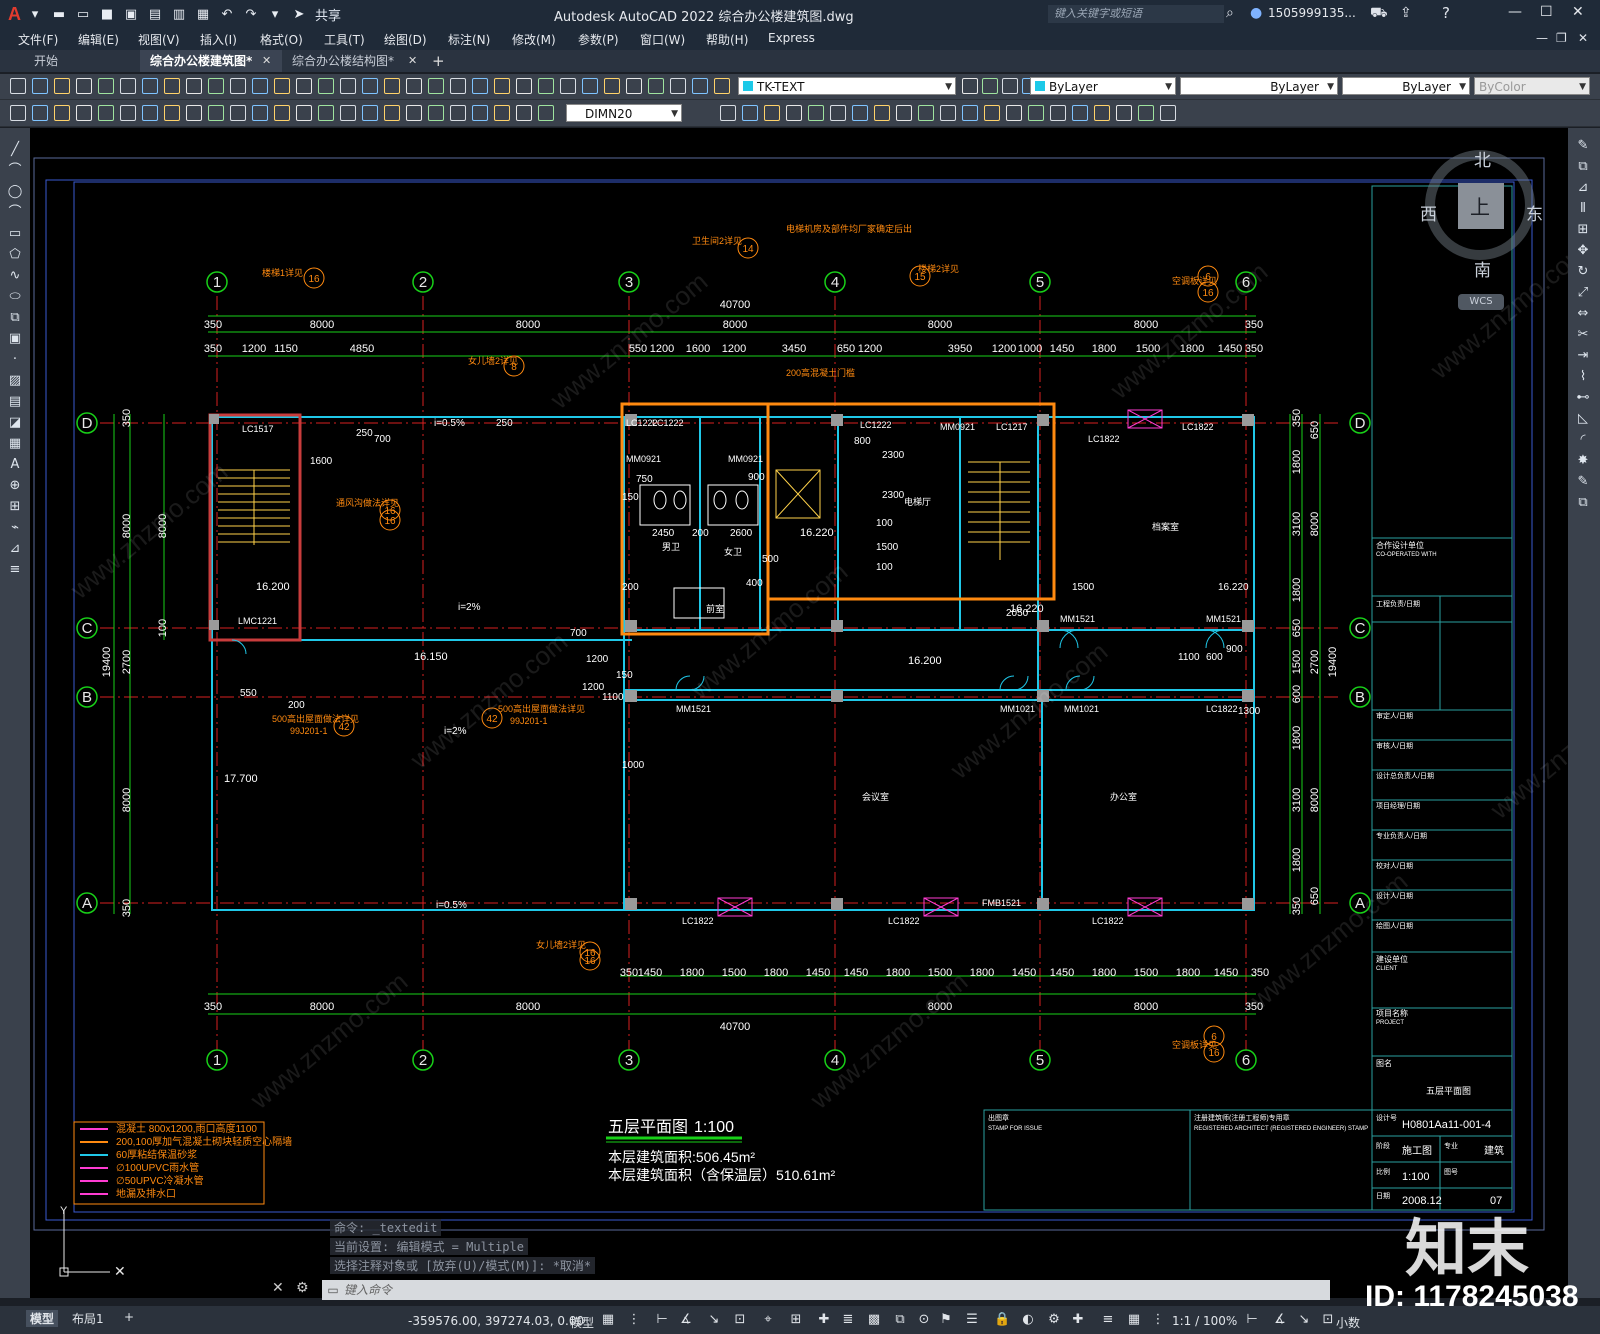  Describe the element at coordinates (612, 86) in the screenshot. I see `pan-icon` at that location.